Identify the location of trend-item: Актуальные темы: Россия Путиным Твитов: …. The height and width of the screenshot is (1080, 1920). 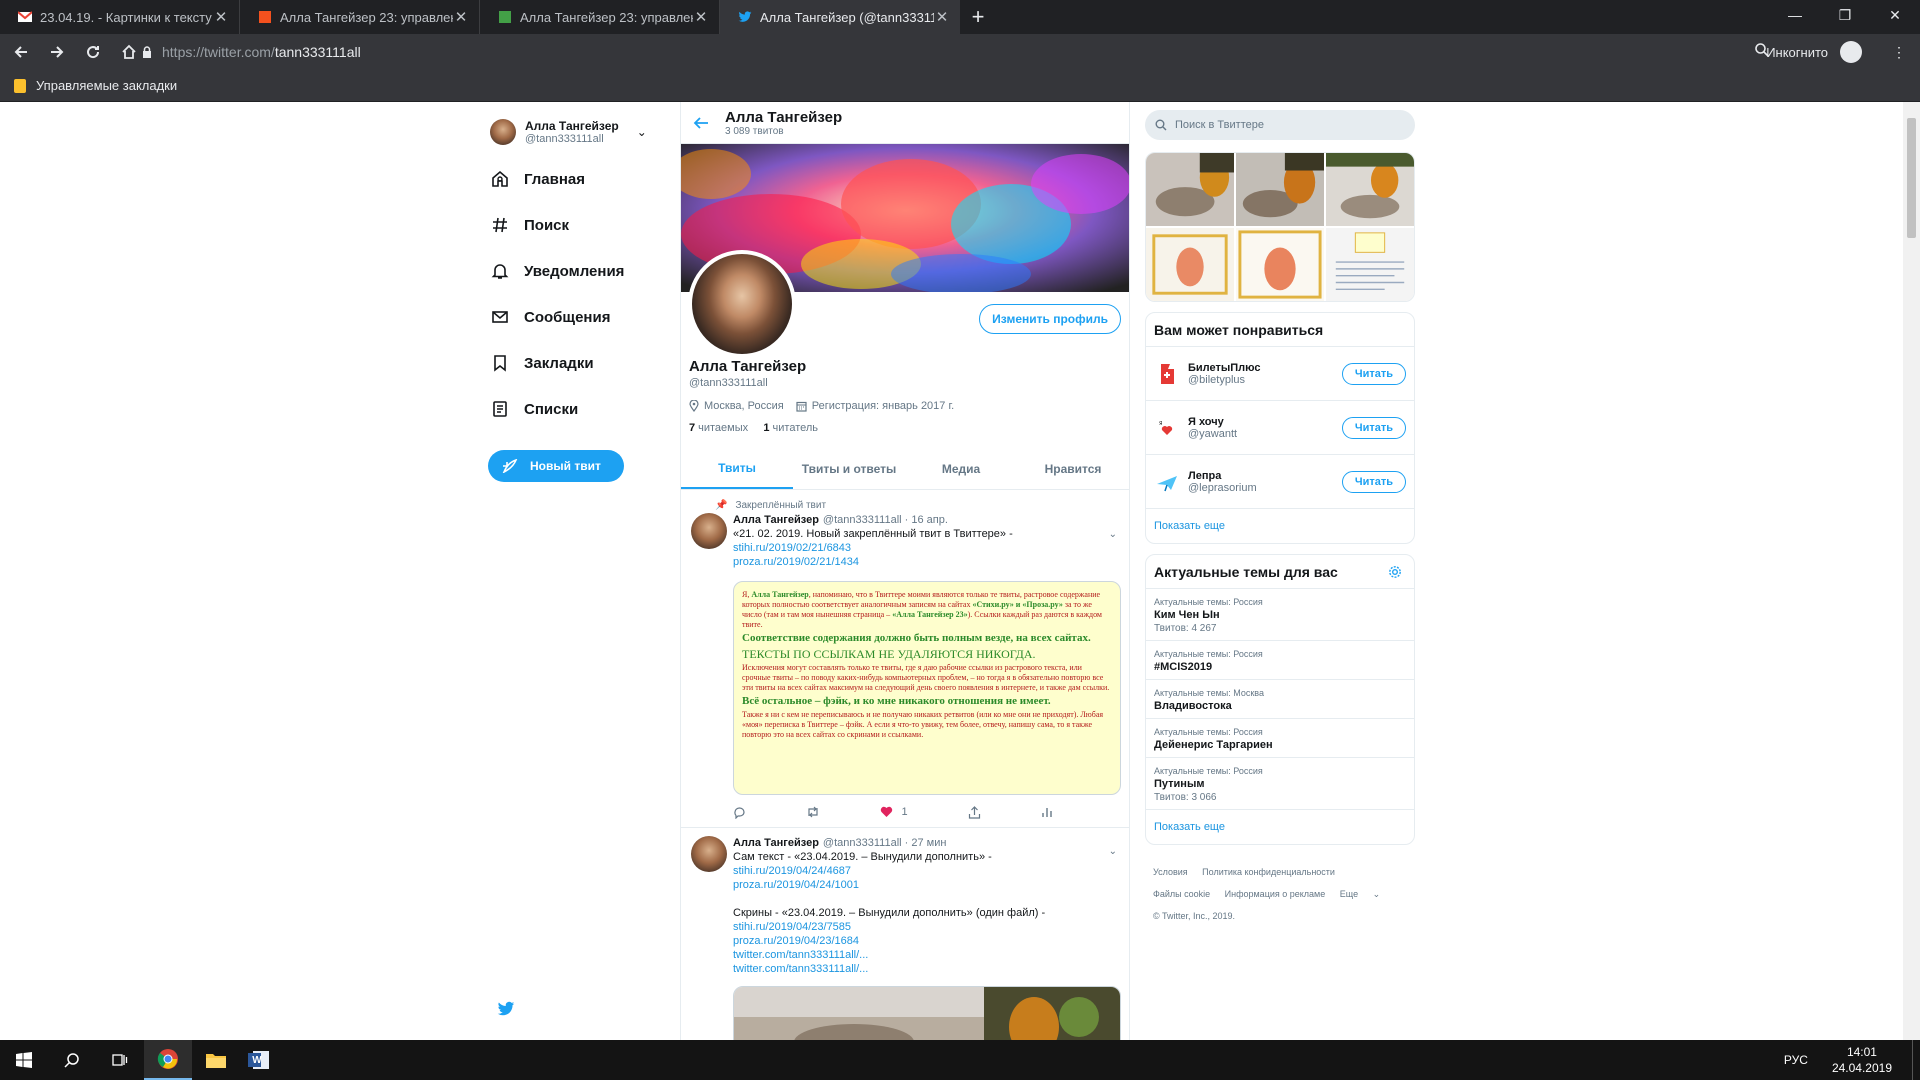
(1280, 784).